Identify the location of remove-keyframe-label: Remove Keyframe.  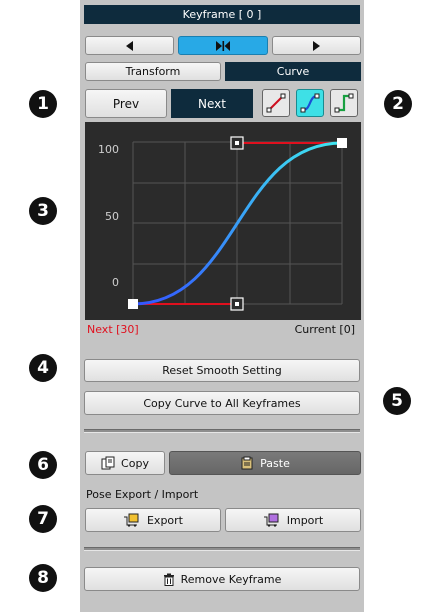
(231, 579).